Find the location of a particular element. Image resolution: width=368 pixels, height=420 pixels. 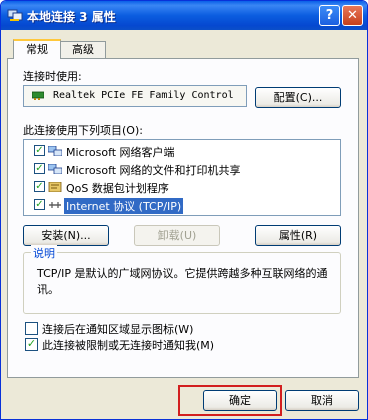

title-bar: 本地连接 3 属性 ? ✕ is located at coordinates (184, 15).